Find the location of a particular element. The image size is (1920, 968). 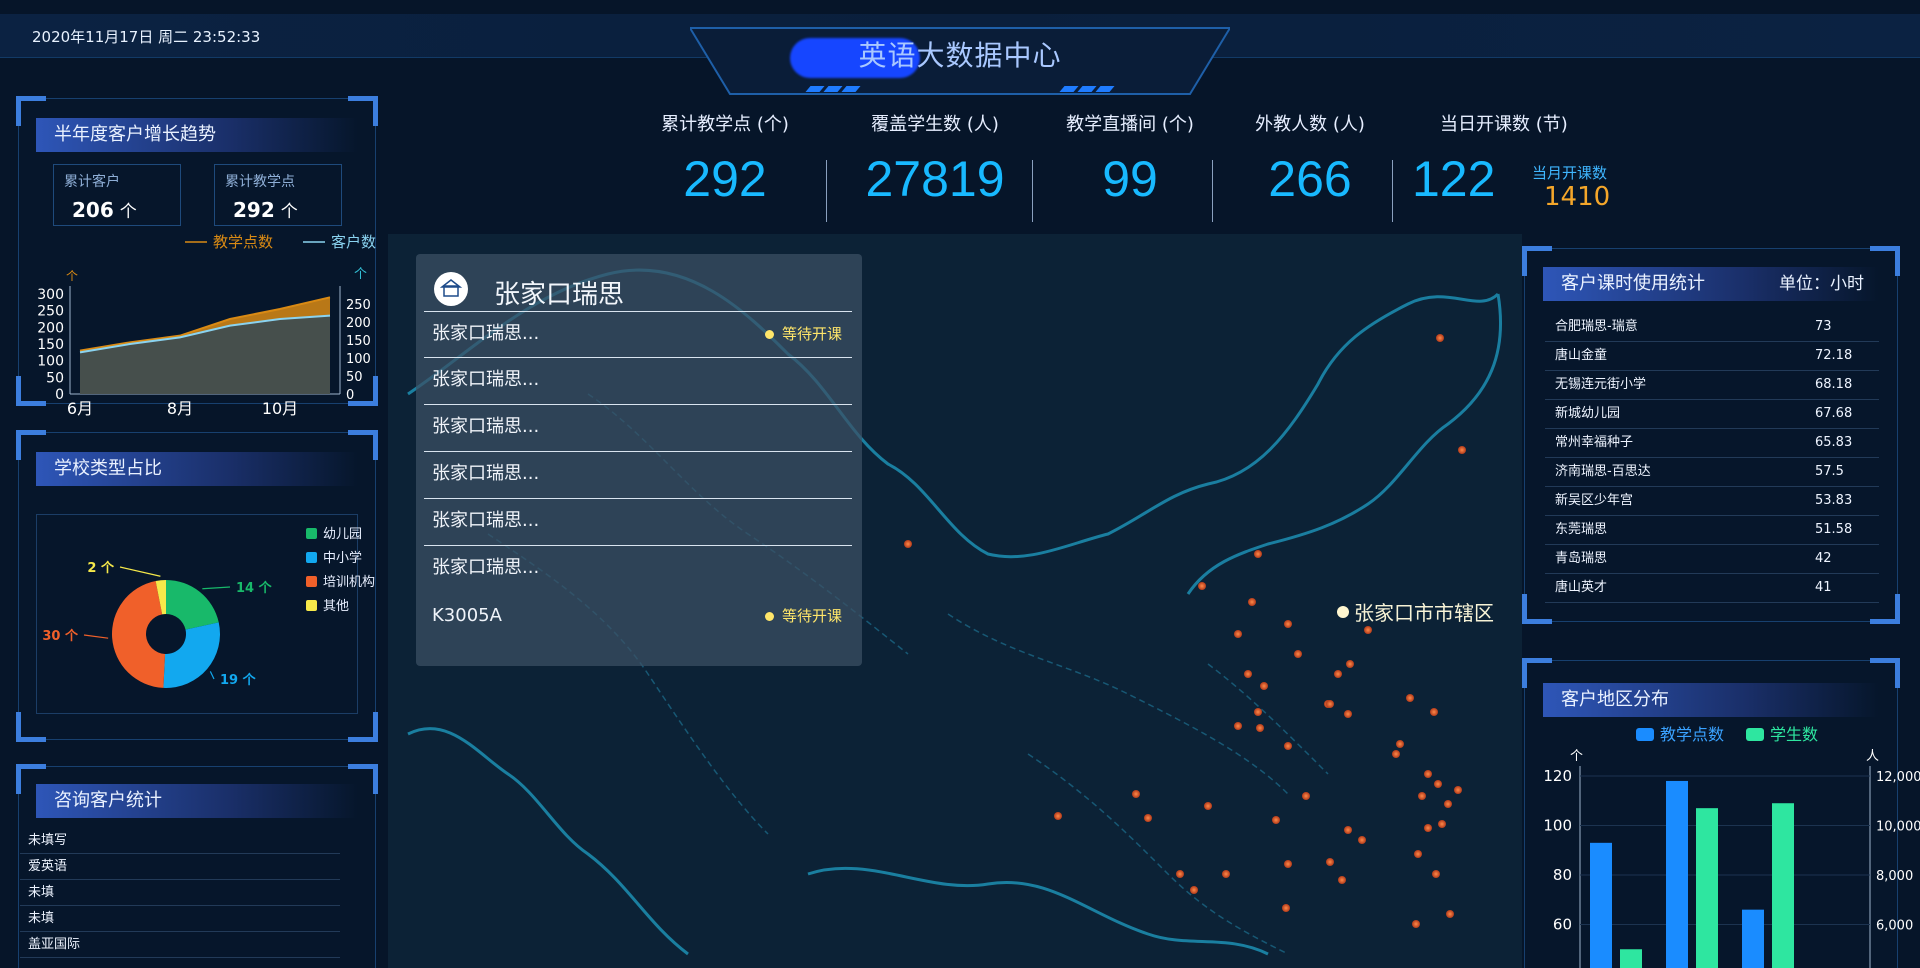

kpi-live-rooms: 教学直播间 (个) 99 is located at coordinates (1130, 159).